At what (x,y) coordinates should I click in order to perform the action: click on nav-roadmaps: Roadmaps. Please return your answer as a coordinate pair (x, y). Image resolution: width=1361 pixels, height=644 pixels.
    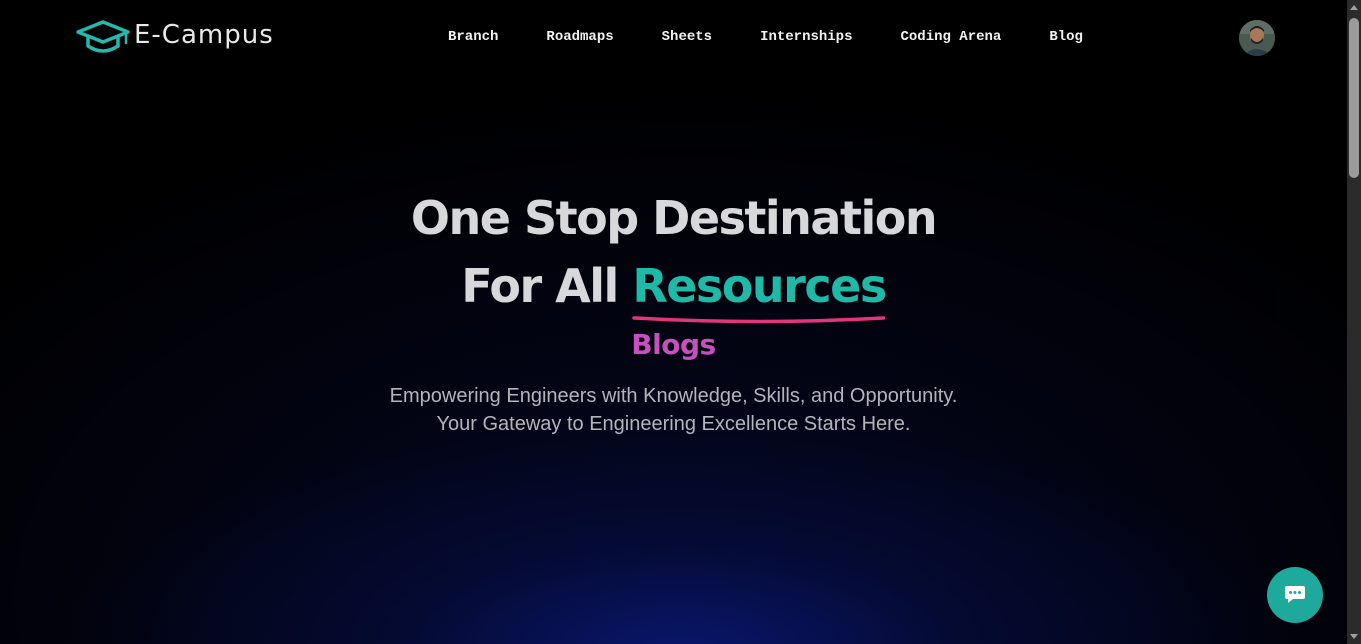
    Looking at the image, I should click on (579, 37).